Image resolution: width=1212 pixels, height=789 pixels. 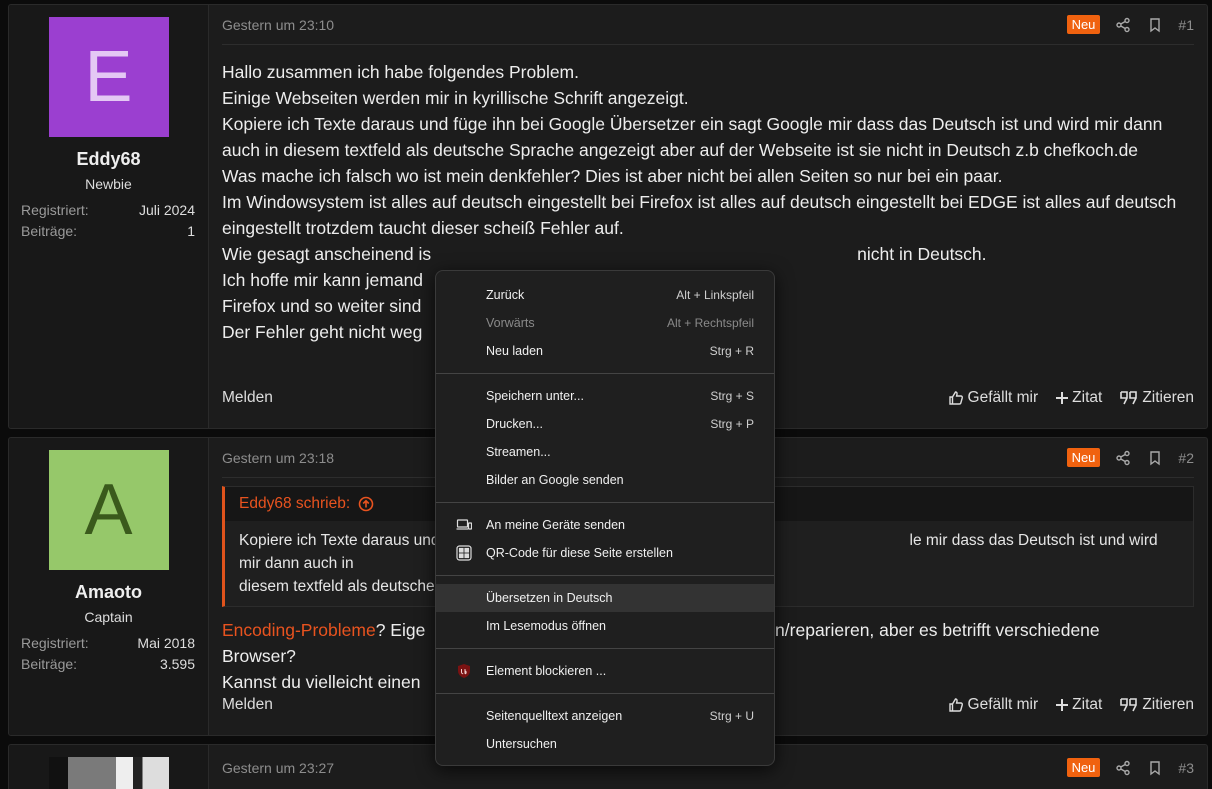 I want to click on encoding-link: Encoding-Probleme, so click(x=299, y=630).